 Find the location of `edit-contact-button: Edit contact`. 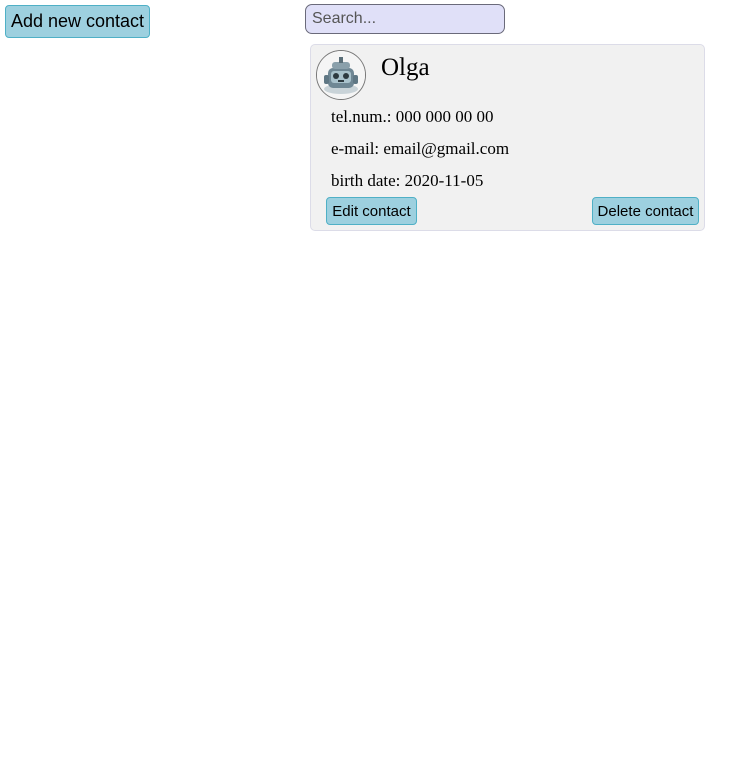

edit-contact-button: Edit contact is located at coordinates (371, 211).